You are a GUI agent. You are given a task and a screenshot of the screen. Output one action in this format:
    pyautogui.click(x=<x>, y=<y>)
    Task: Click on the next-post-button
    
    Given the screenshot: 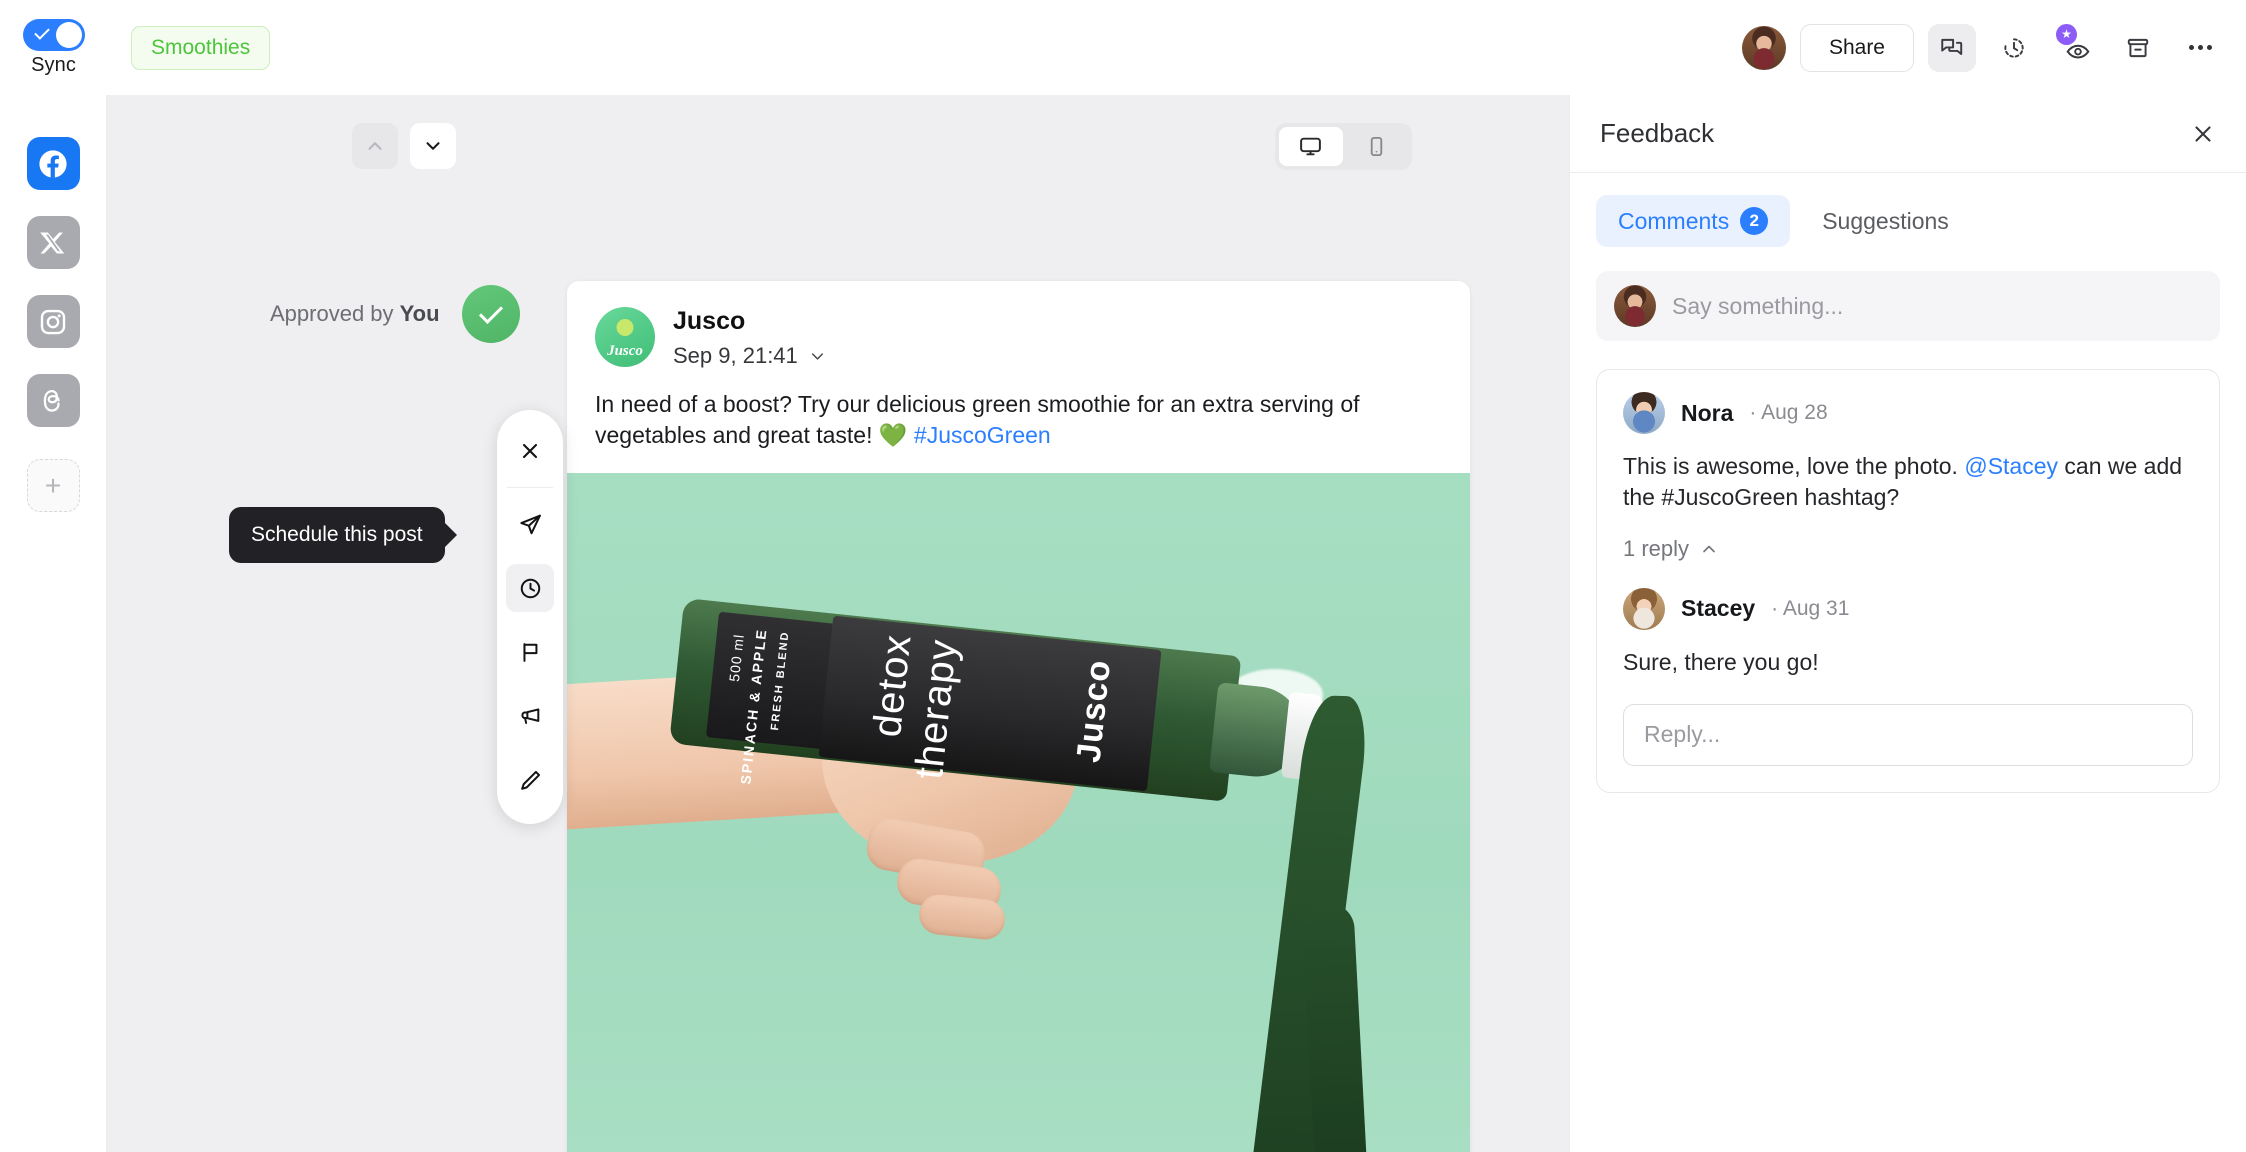 What is the action you would take?
    pyautogui.click(x=433, y=146)
    